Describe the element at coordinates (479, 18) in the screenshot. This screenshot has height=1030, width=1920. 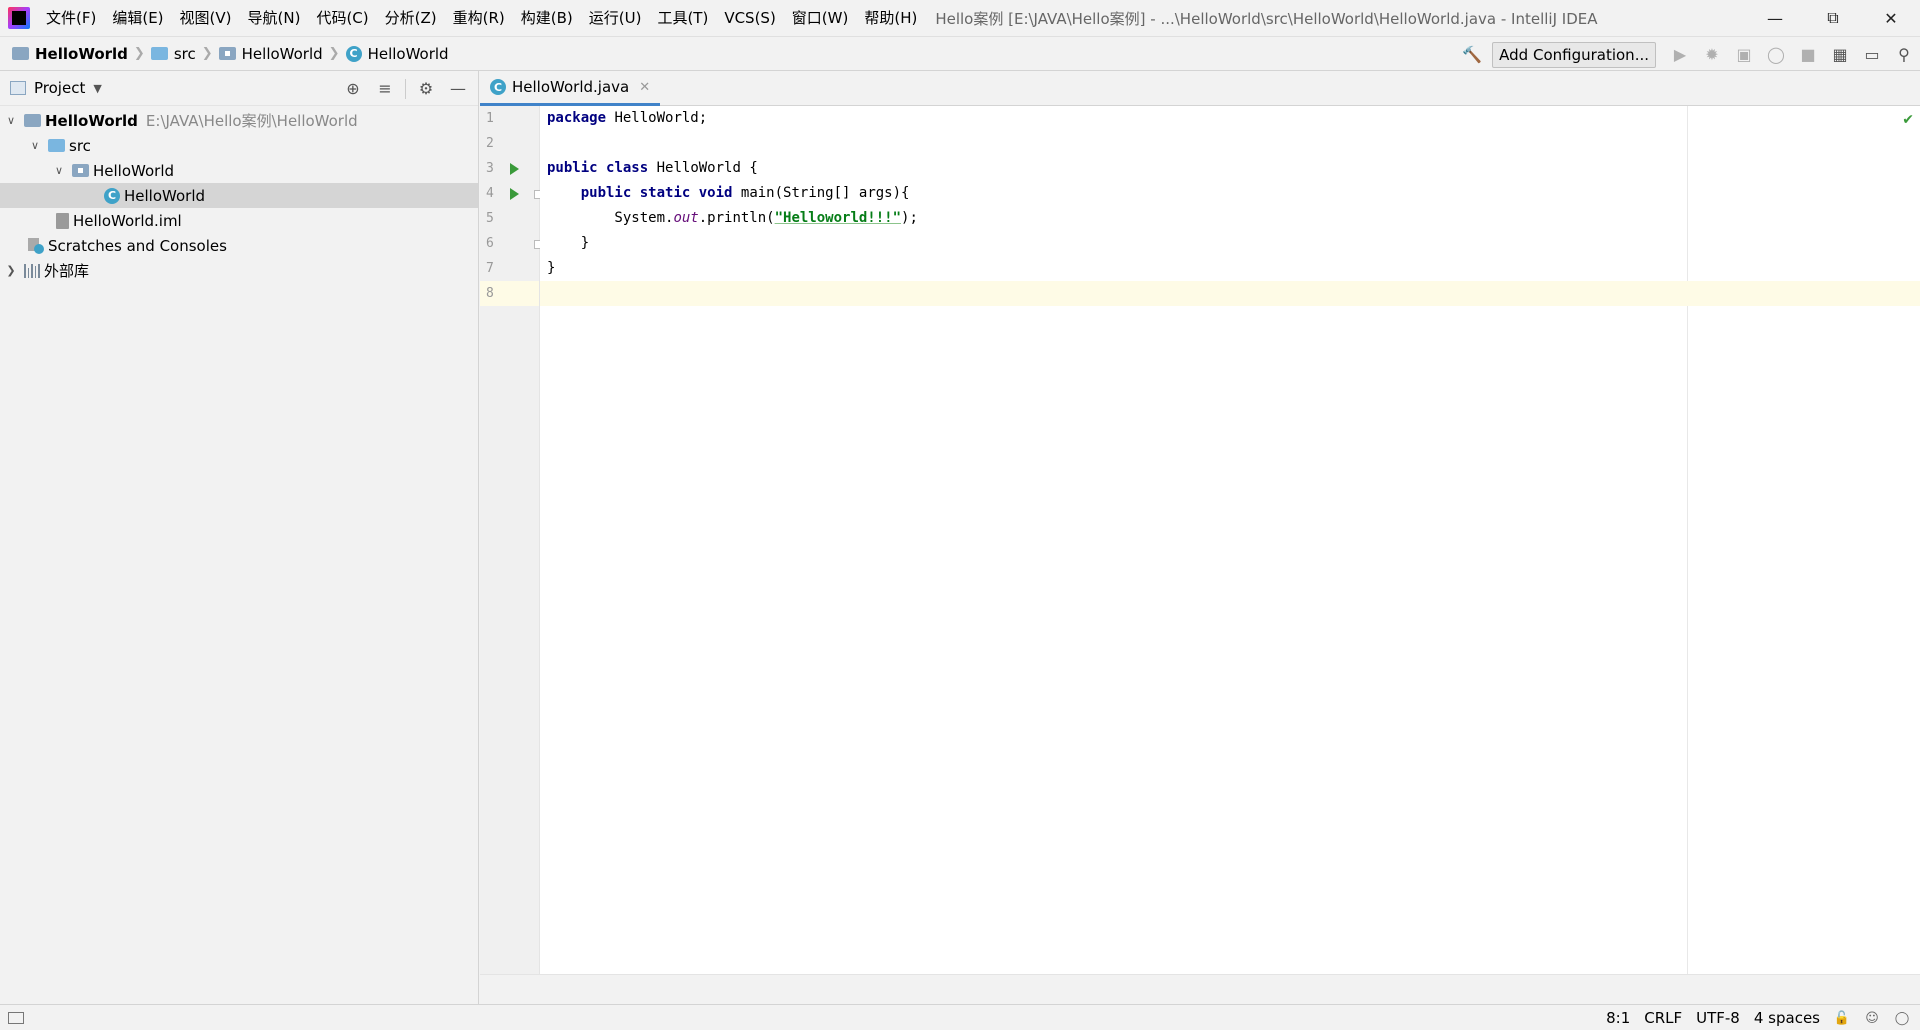
I see `menu-refactor: 重构(R)` at that location.